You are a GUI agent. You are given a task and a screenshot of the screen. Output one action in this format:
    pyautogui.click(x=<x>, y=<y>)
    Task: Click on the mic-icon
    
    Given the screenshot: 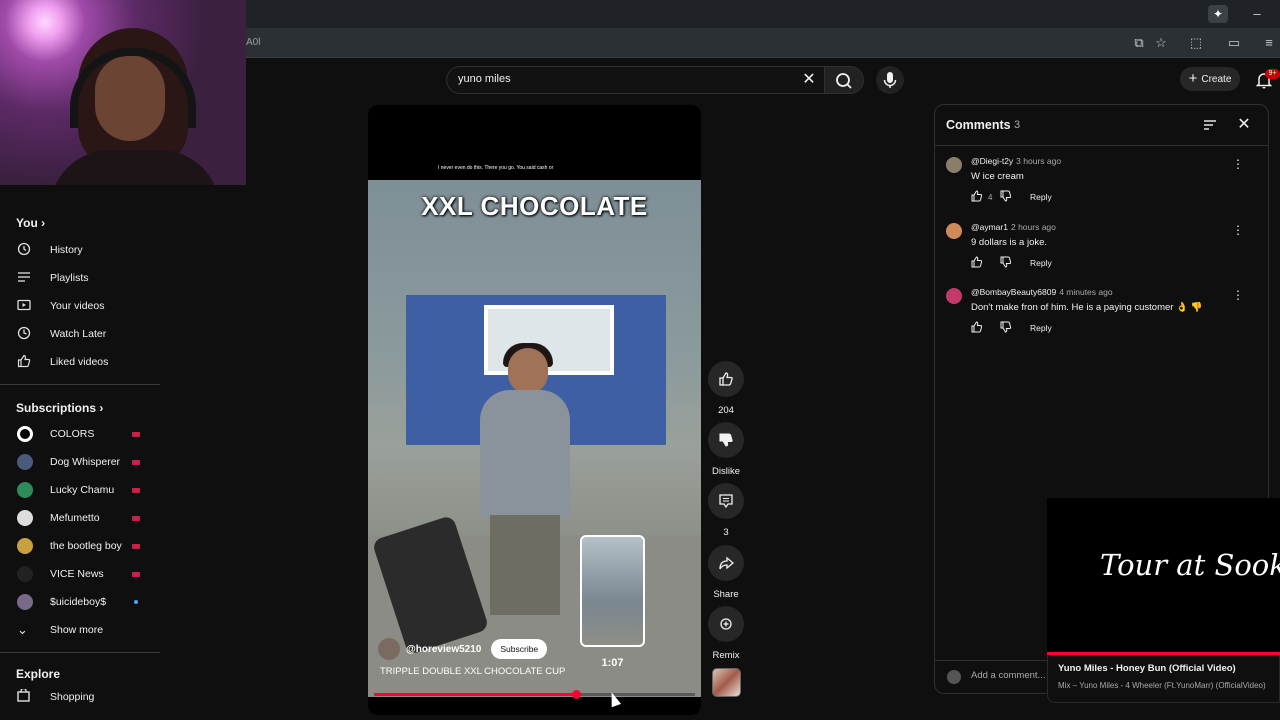 What is the action you would take?
    pyautogui.click(x=890, y=80)
    